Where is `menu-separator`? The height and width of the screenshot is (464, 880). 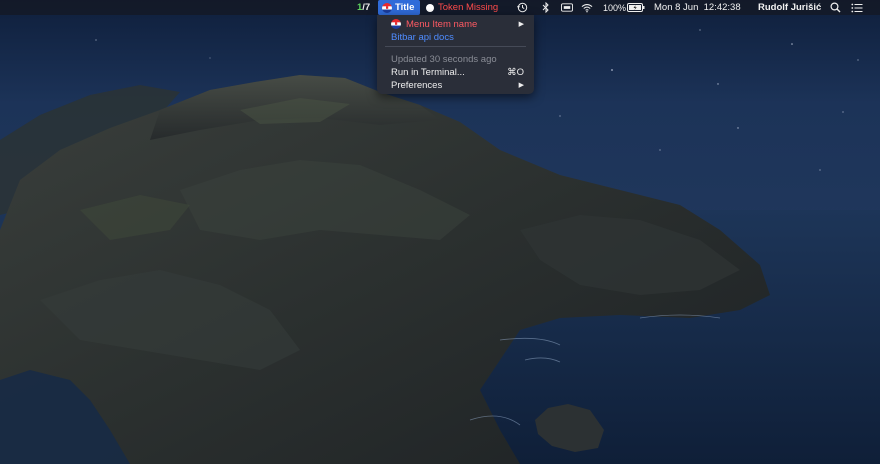
menu-separator is located at coordinates (455, 46).